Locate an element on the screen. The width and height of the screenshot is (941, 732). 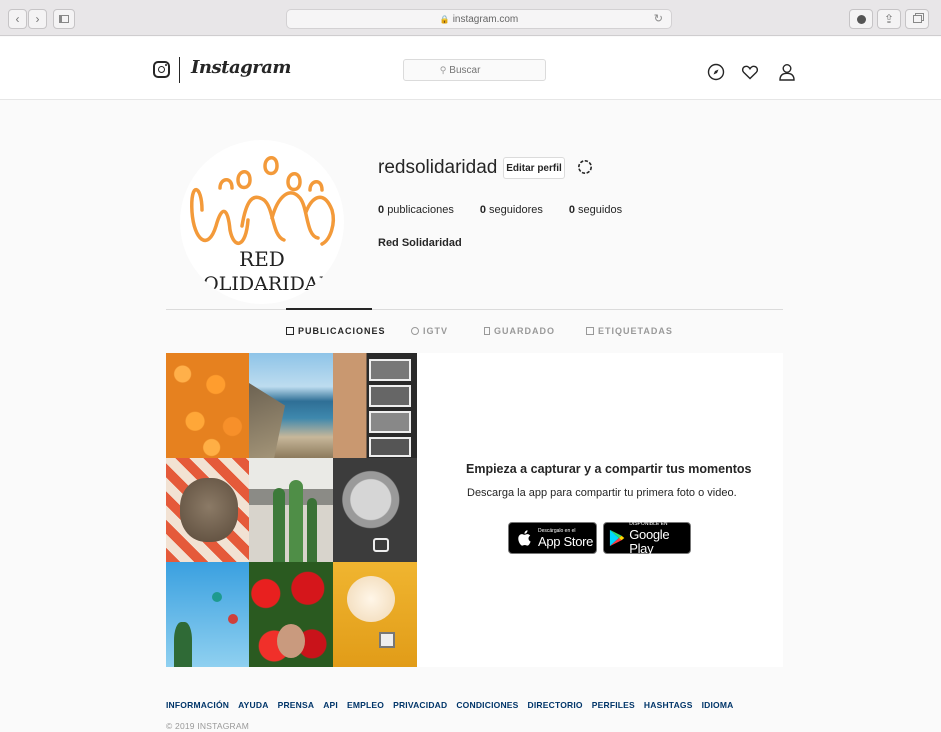
settings-gear-icon is located at coordinates (585, 167).